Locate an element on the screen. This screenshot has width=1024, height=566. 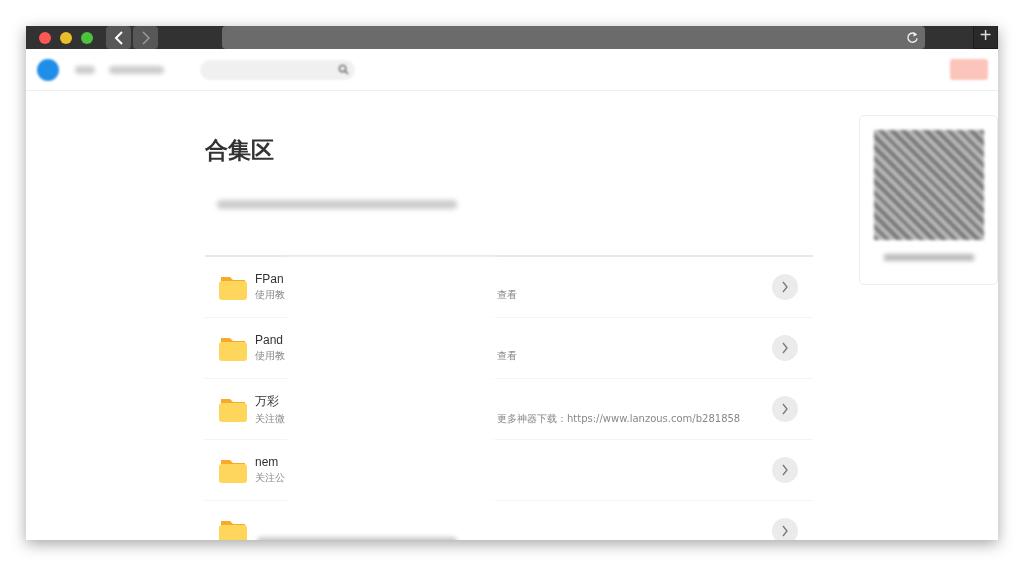
back-button is located at coordinates (118, 37).